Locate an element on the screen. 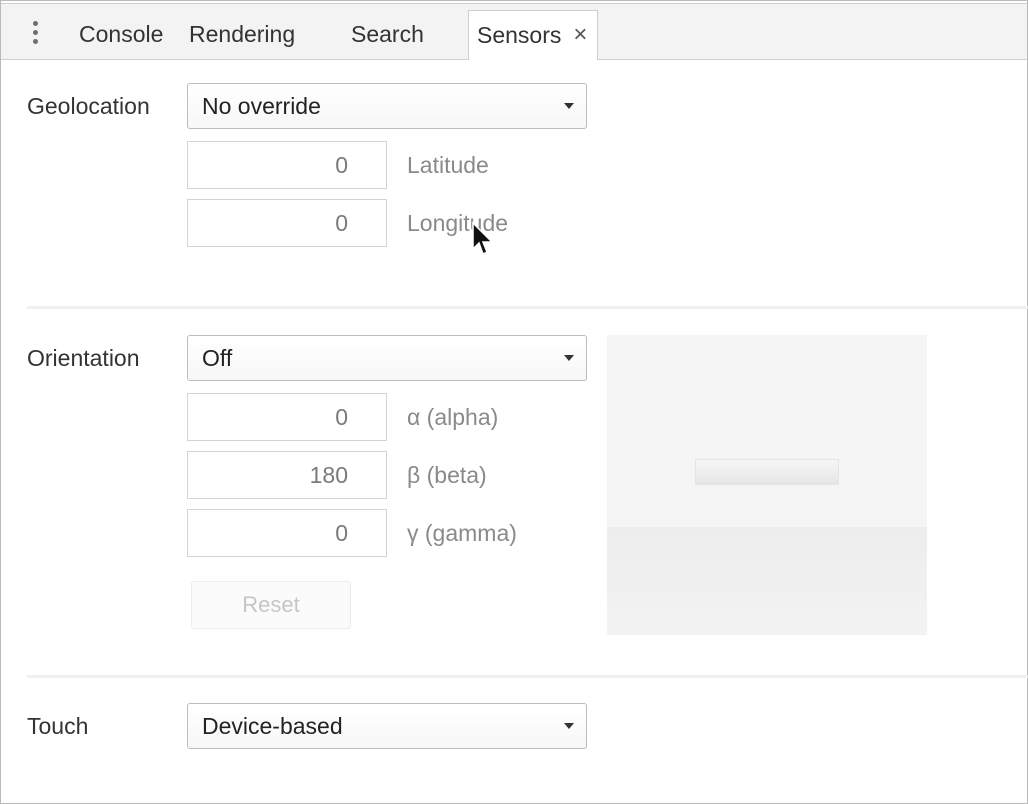 This screenshot has height=804, width=1028. alpha-input: 0 is located at coordinates (287, 417).